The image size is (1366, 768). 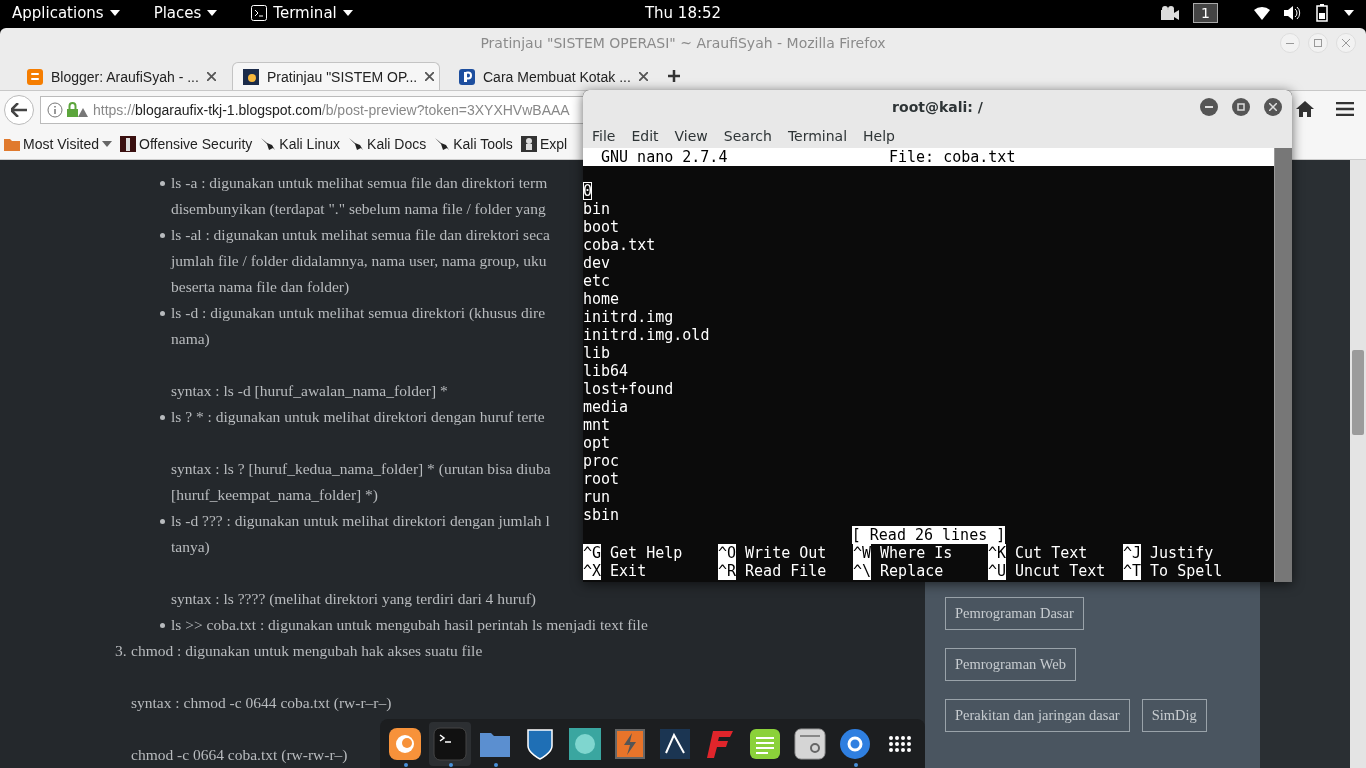 I want to click on scrollbar-thumb, so click(x=1358, y=392).